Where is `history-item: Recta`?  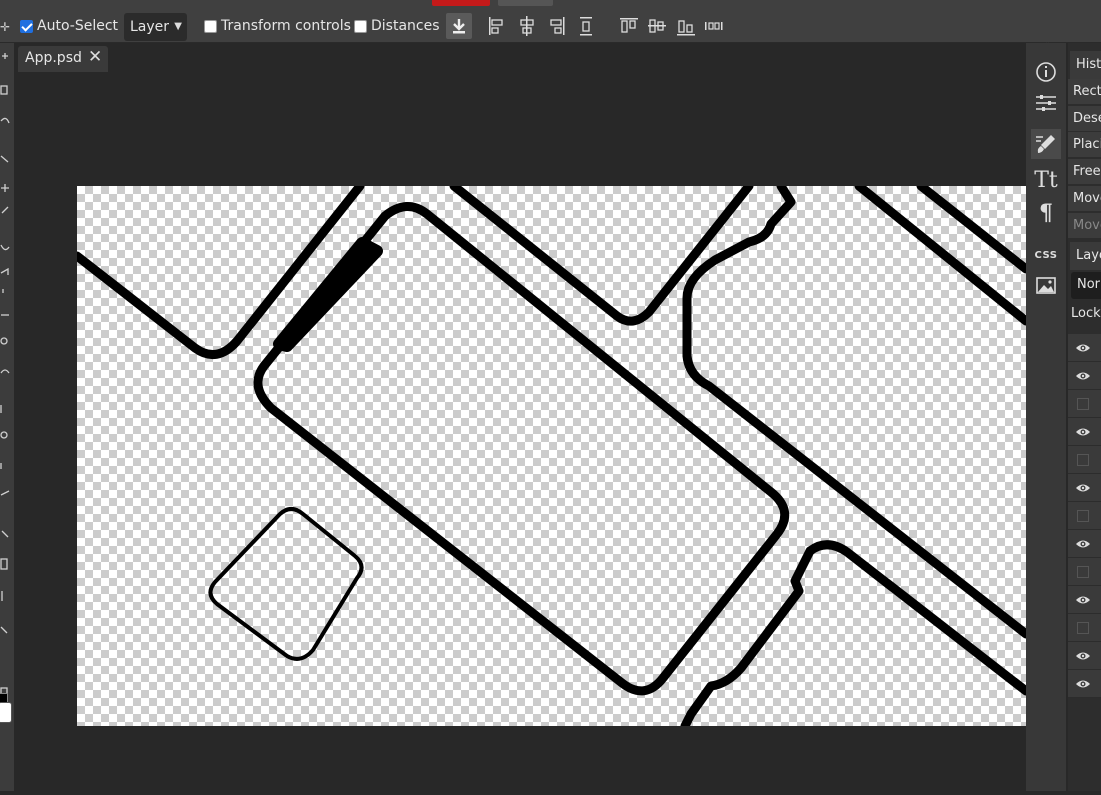 history-item: Recta is located at coordinates (1084, 92).